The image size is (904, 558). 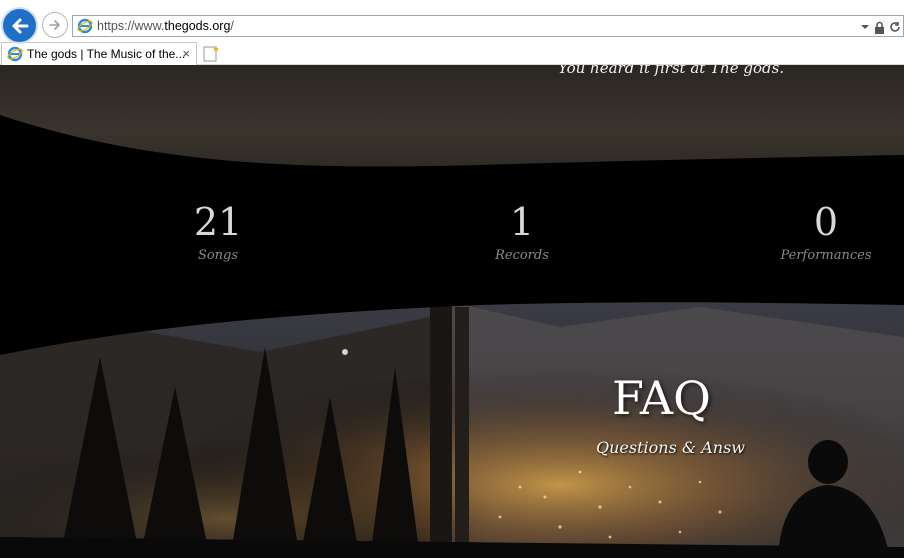 I want to click on stat-songs: 21 Songs, so click(x=218, y=231).